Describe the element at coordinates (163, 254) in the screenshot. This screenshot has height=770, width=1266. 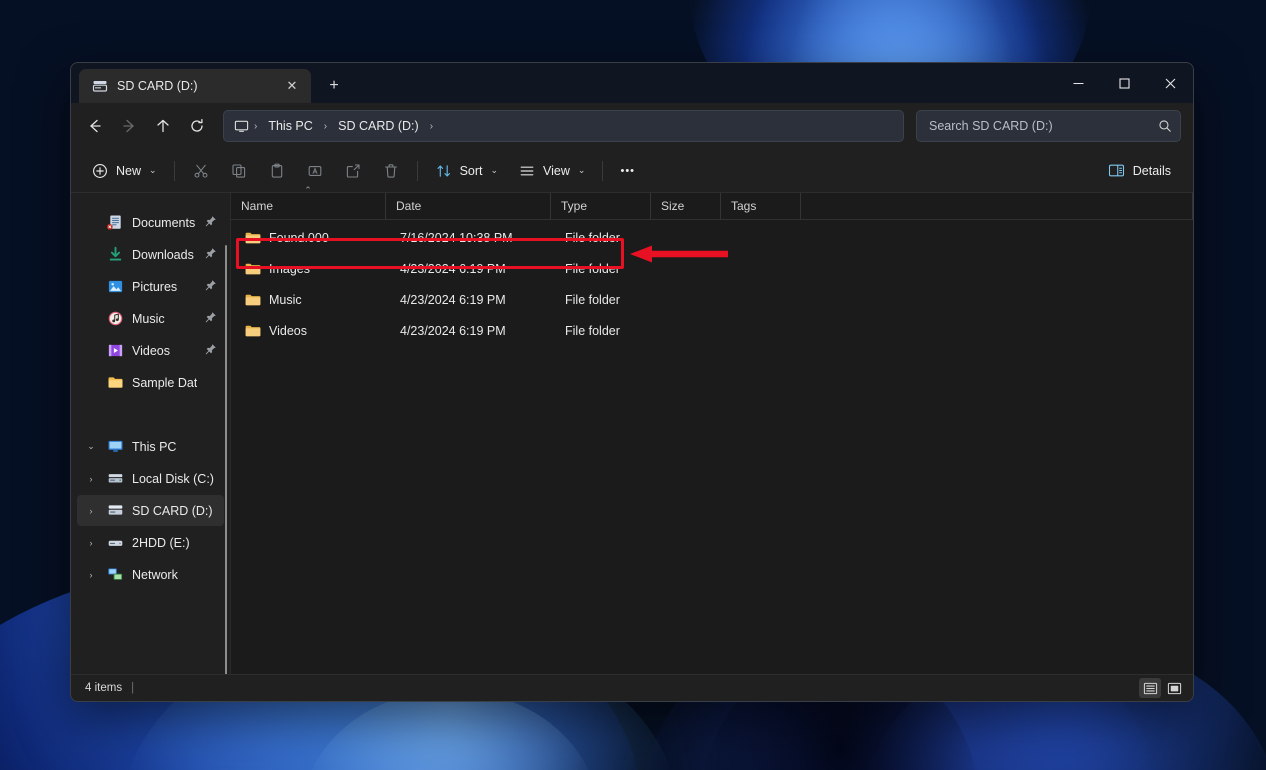
I see `sidebar-item-label: Downloads` at that location.